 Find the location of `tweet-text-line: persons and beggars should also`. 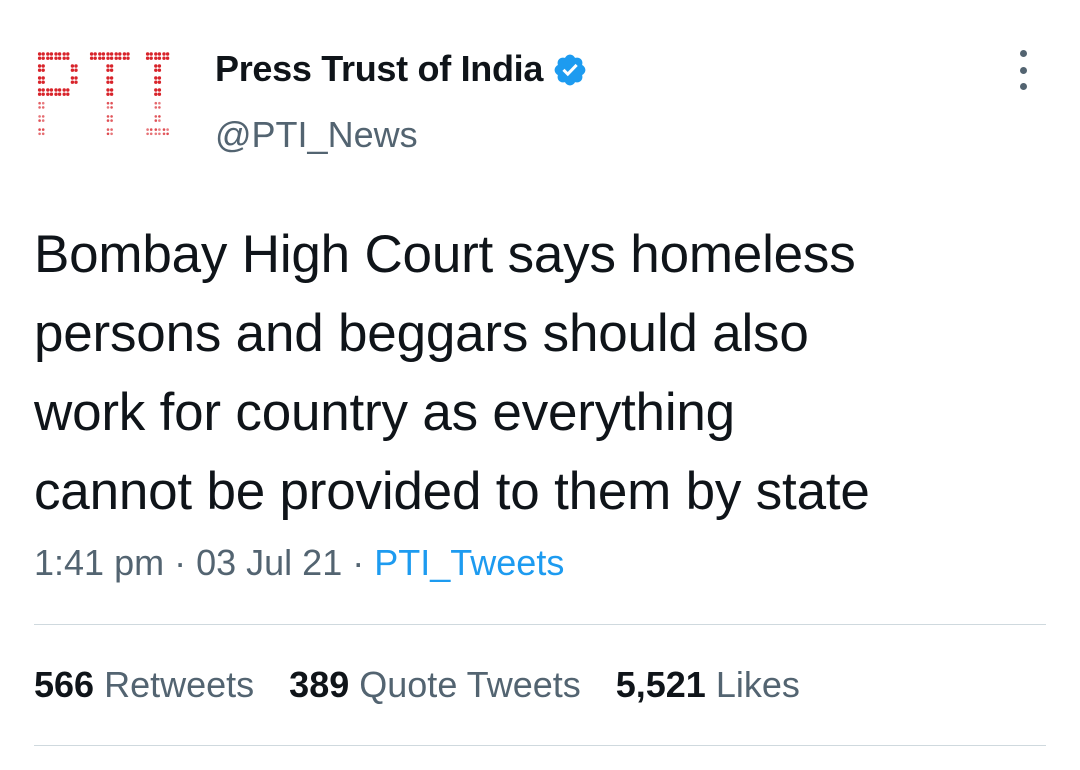

tweet-text-line: persons and beggars should also is located at coordinates (539, 333).